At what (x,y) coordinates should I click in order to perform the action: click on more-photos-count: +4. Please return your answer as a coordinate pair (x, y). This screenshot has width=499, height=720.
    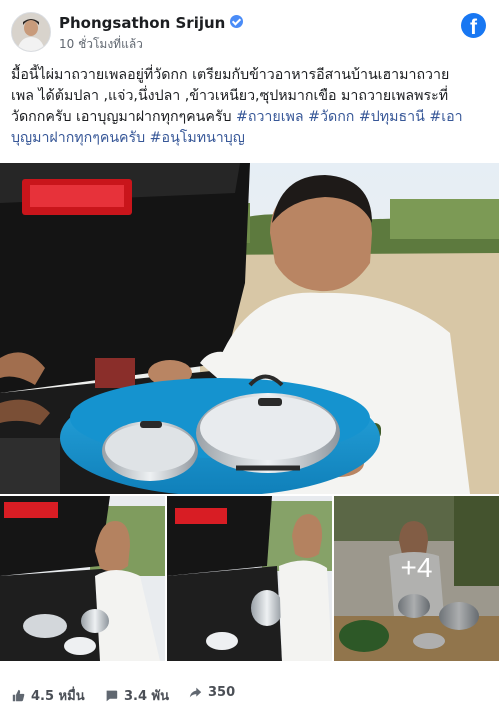
    Looking at the image, I should click on (416, 568).